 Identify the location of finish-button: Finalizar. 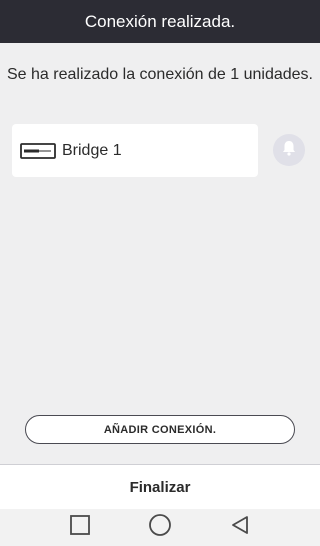
(160, 487).